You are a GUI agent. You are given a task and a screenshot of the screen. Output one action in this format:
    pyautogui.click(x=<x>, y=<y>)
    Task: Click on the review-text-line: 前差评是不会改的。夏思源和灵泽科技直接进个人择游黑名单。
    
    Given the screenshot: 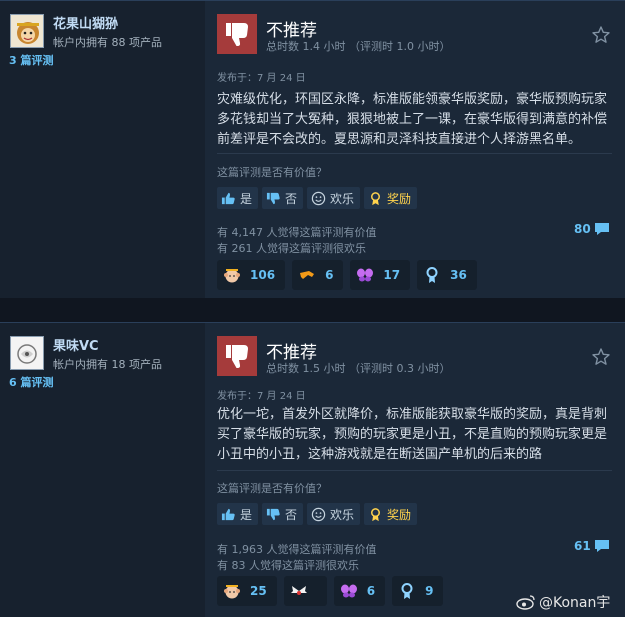 What is the action you would take?
    pyautogui.click(x=399, y=139)
    